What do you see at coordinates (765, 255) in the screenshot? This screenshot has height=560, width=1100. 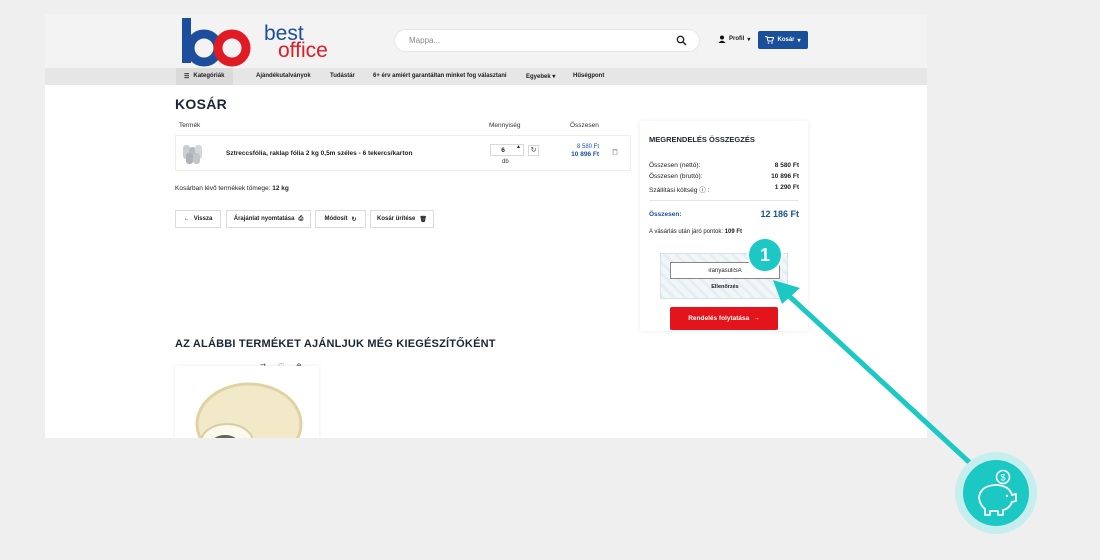 I see `step-badge: 1` at bounding box center [765, 255].